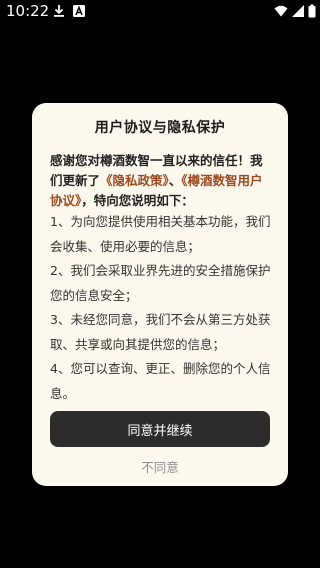  Describe the element at coordinates (160, 381) in the screenshot. I see `terms-item: 4、您可以查询、更正、删除您的个人信息。` at that location.